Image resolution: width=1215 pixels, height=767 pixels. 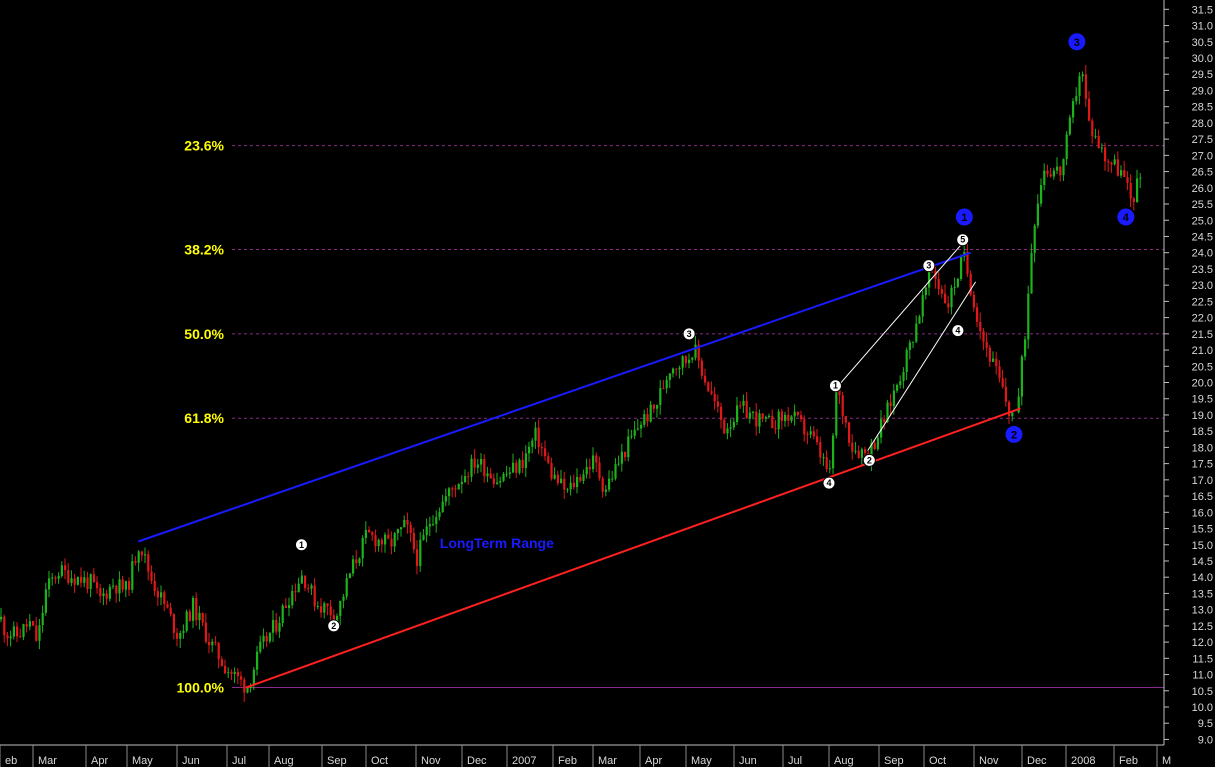 I want to click on y-tick-label: 14.5, so click(x=1202, y=562).